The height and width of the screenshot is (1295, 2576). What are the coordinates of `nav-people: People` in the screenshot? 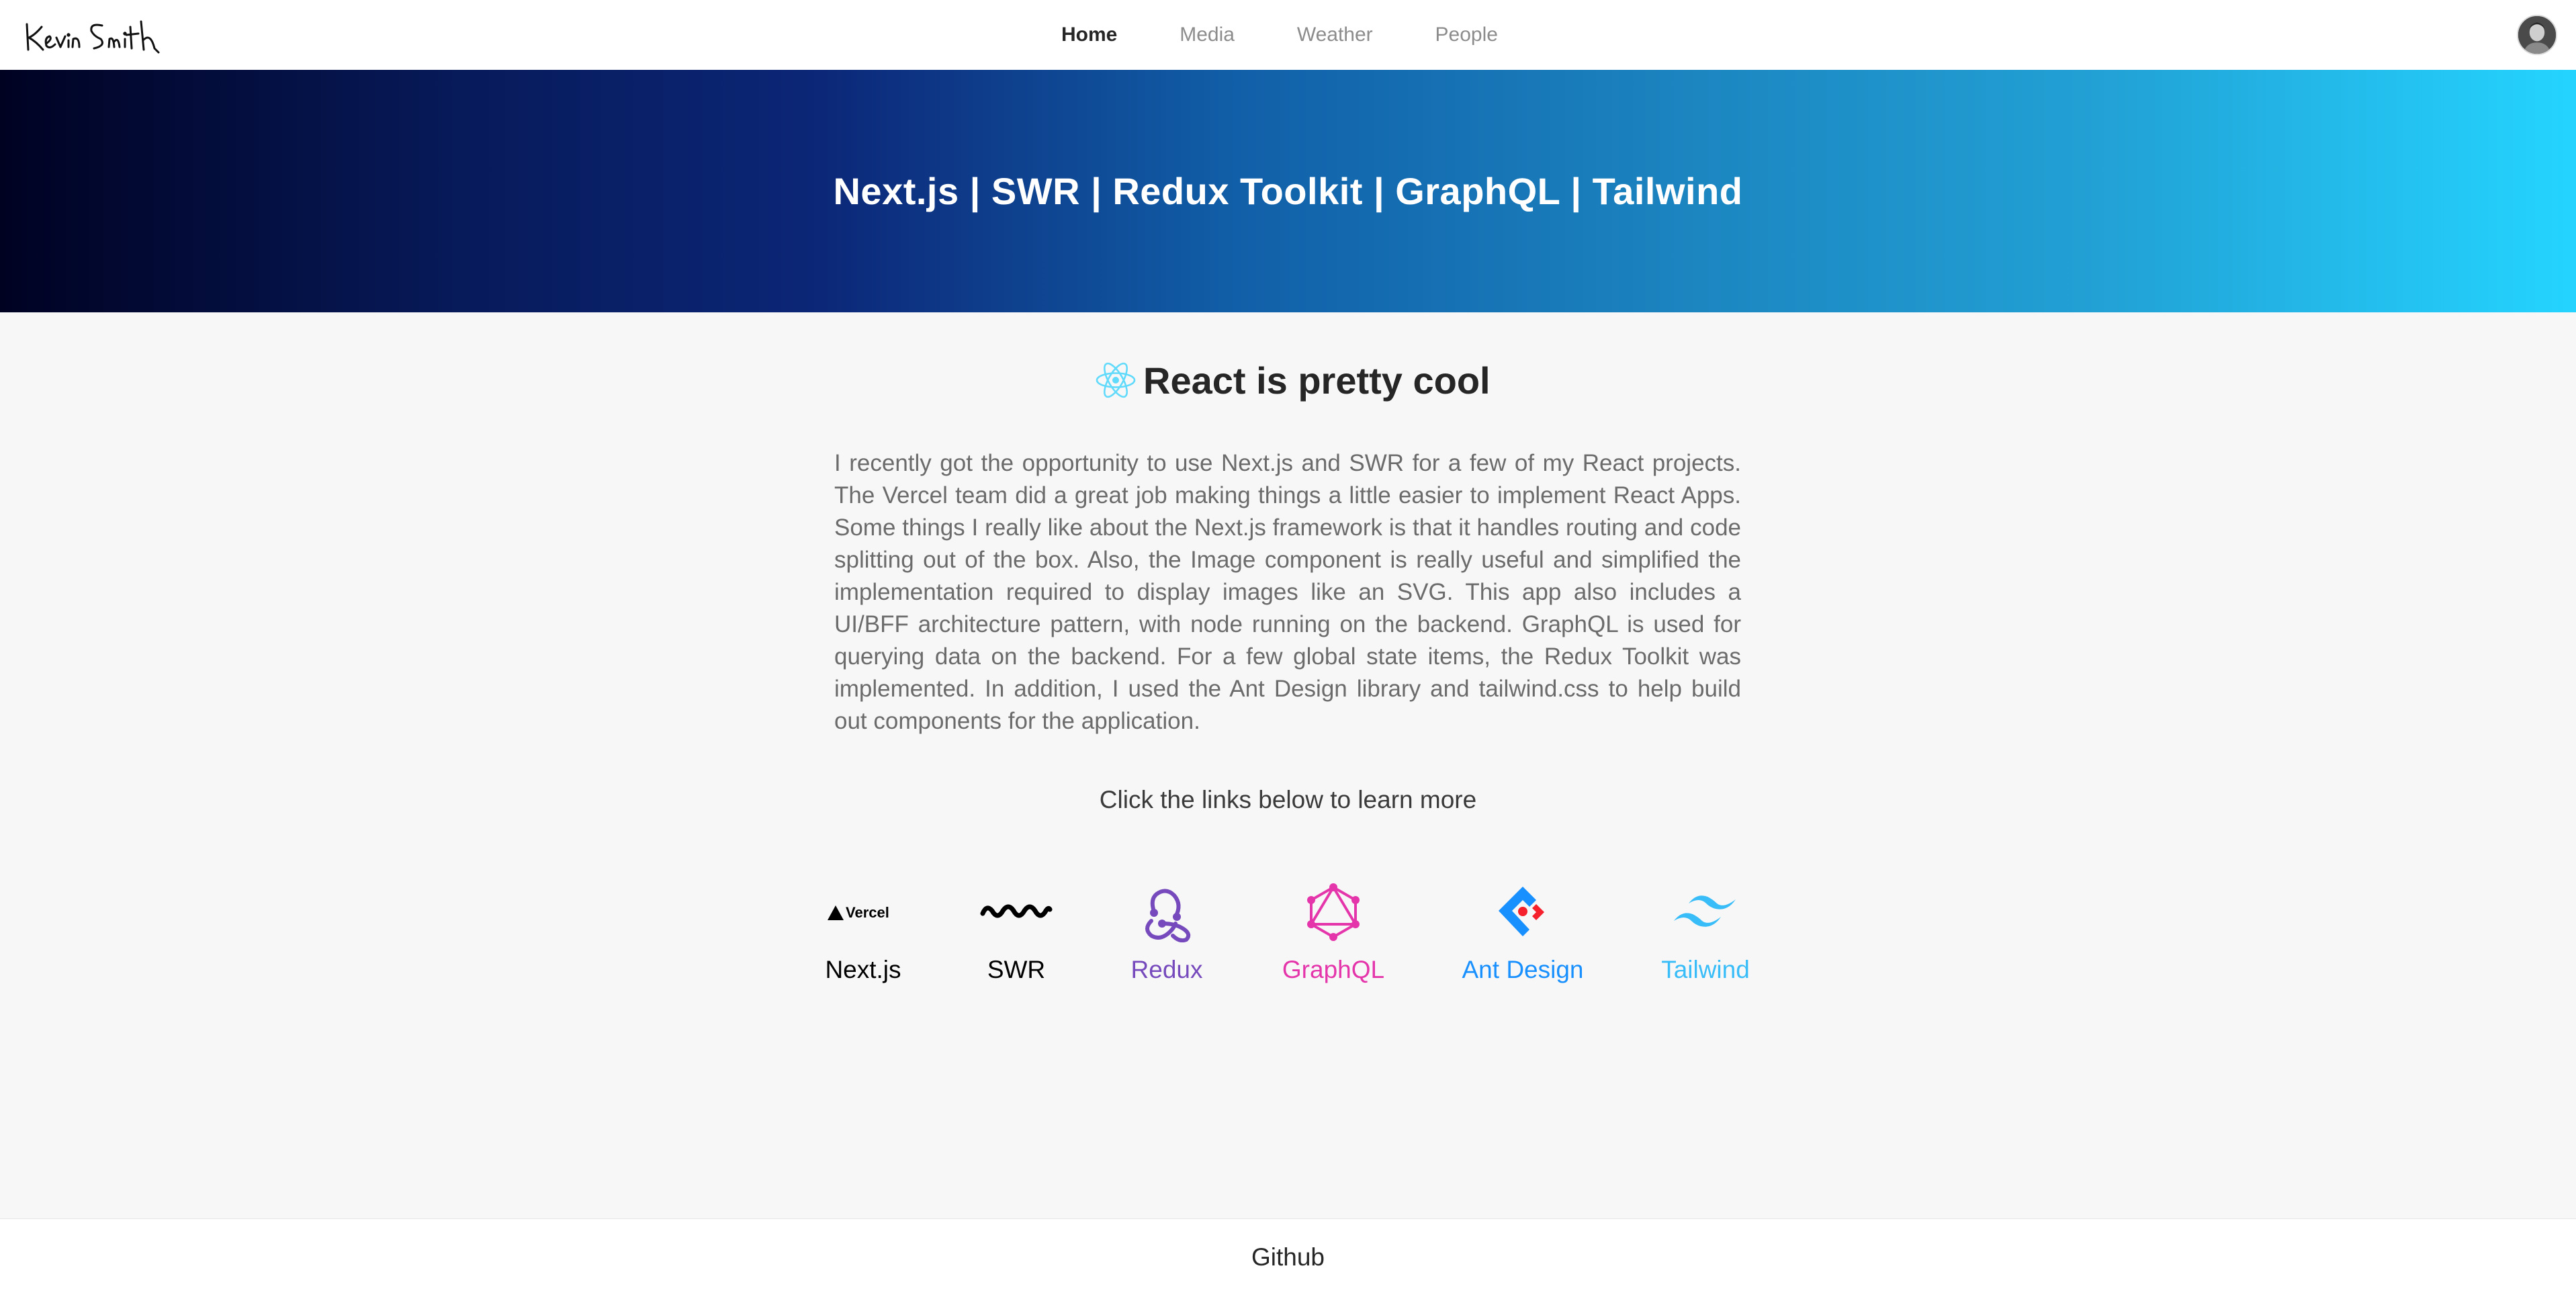 It's located at (1467, 35).